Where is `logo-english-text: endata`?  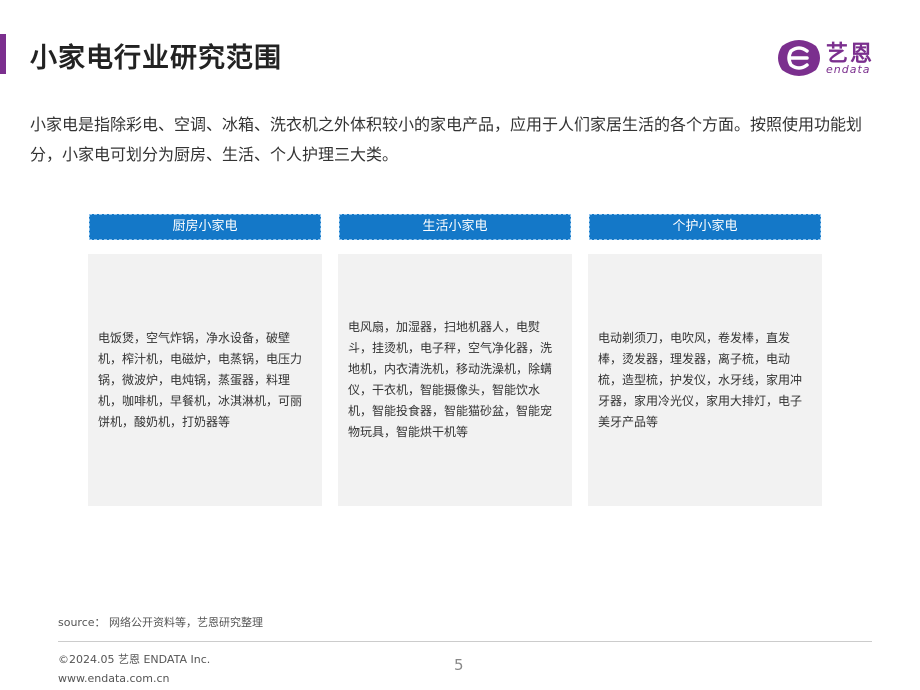 logo-english-text: endata is located at coordinates (848, 69).